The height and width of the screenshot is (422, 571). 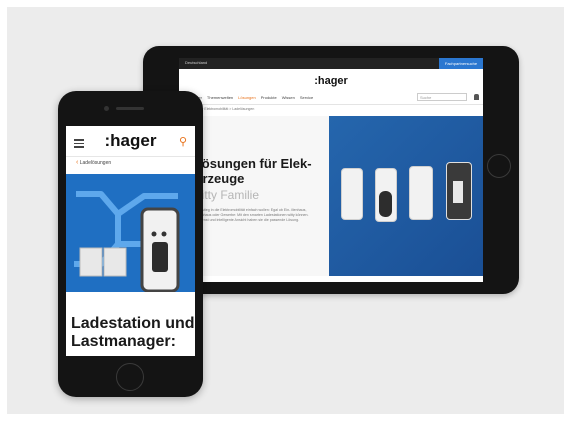 What do you see at coordinates (220, 97) in the screenshot?
I see `nav-item-themenwelten: Themenwelten` at bounding box center [220, 97].